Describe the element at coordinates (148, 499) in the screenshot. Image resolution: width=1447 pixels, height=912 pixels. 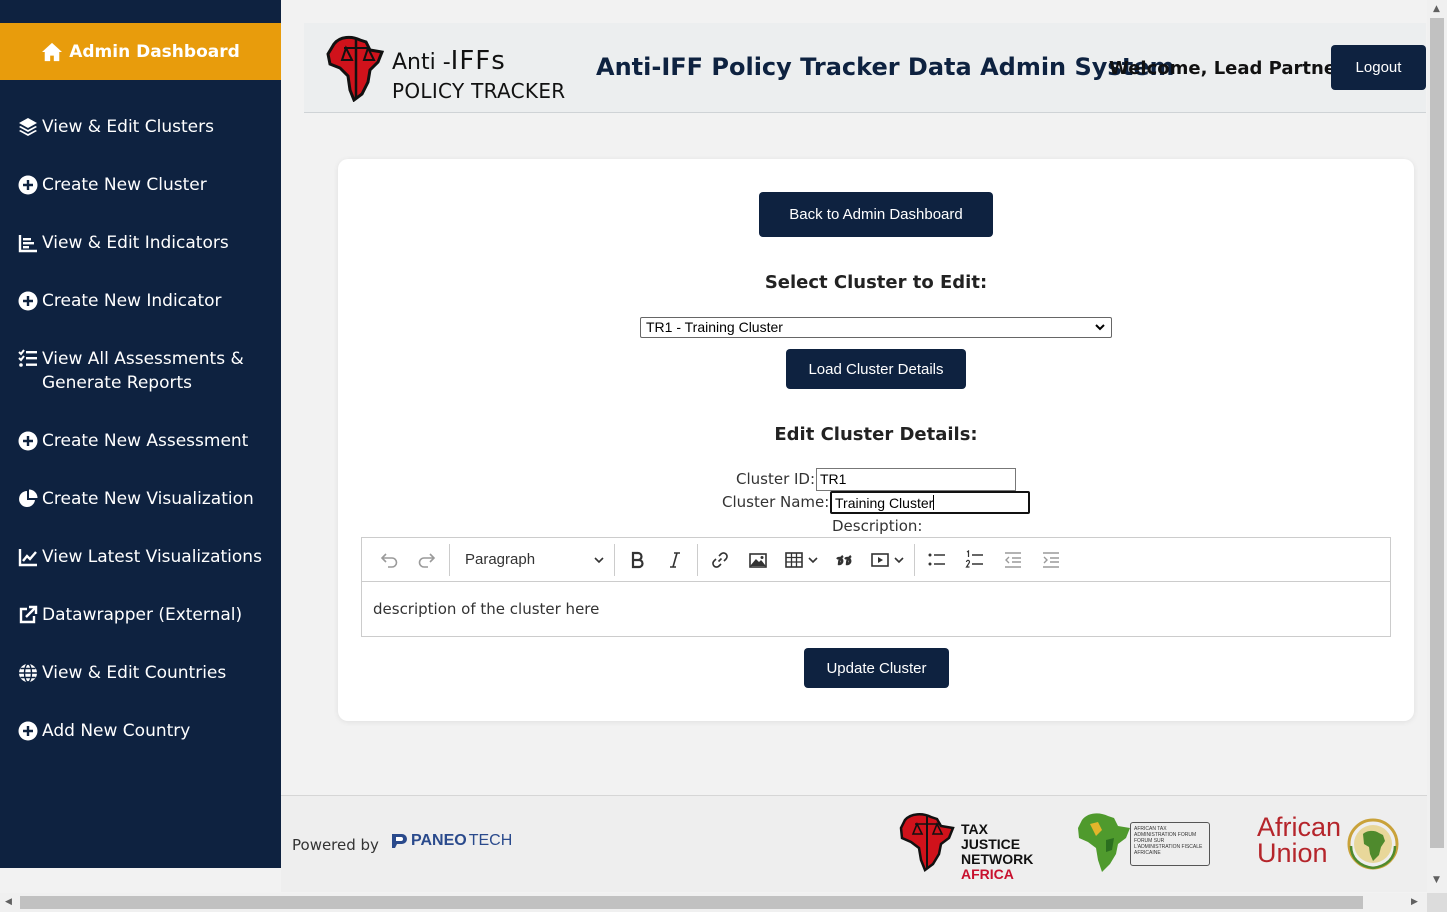
I see `sidebar-item-label: Create New Visualization` at that location.